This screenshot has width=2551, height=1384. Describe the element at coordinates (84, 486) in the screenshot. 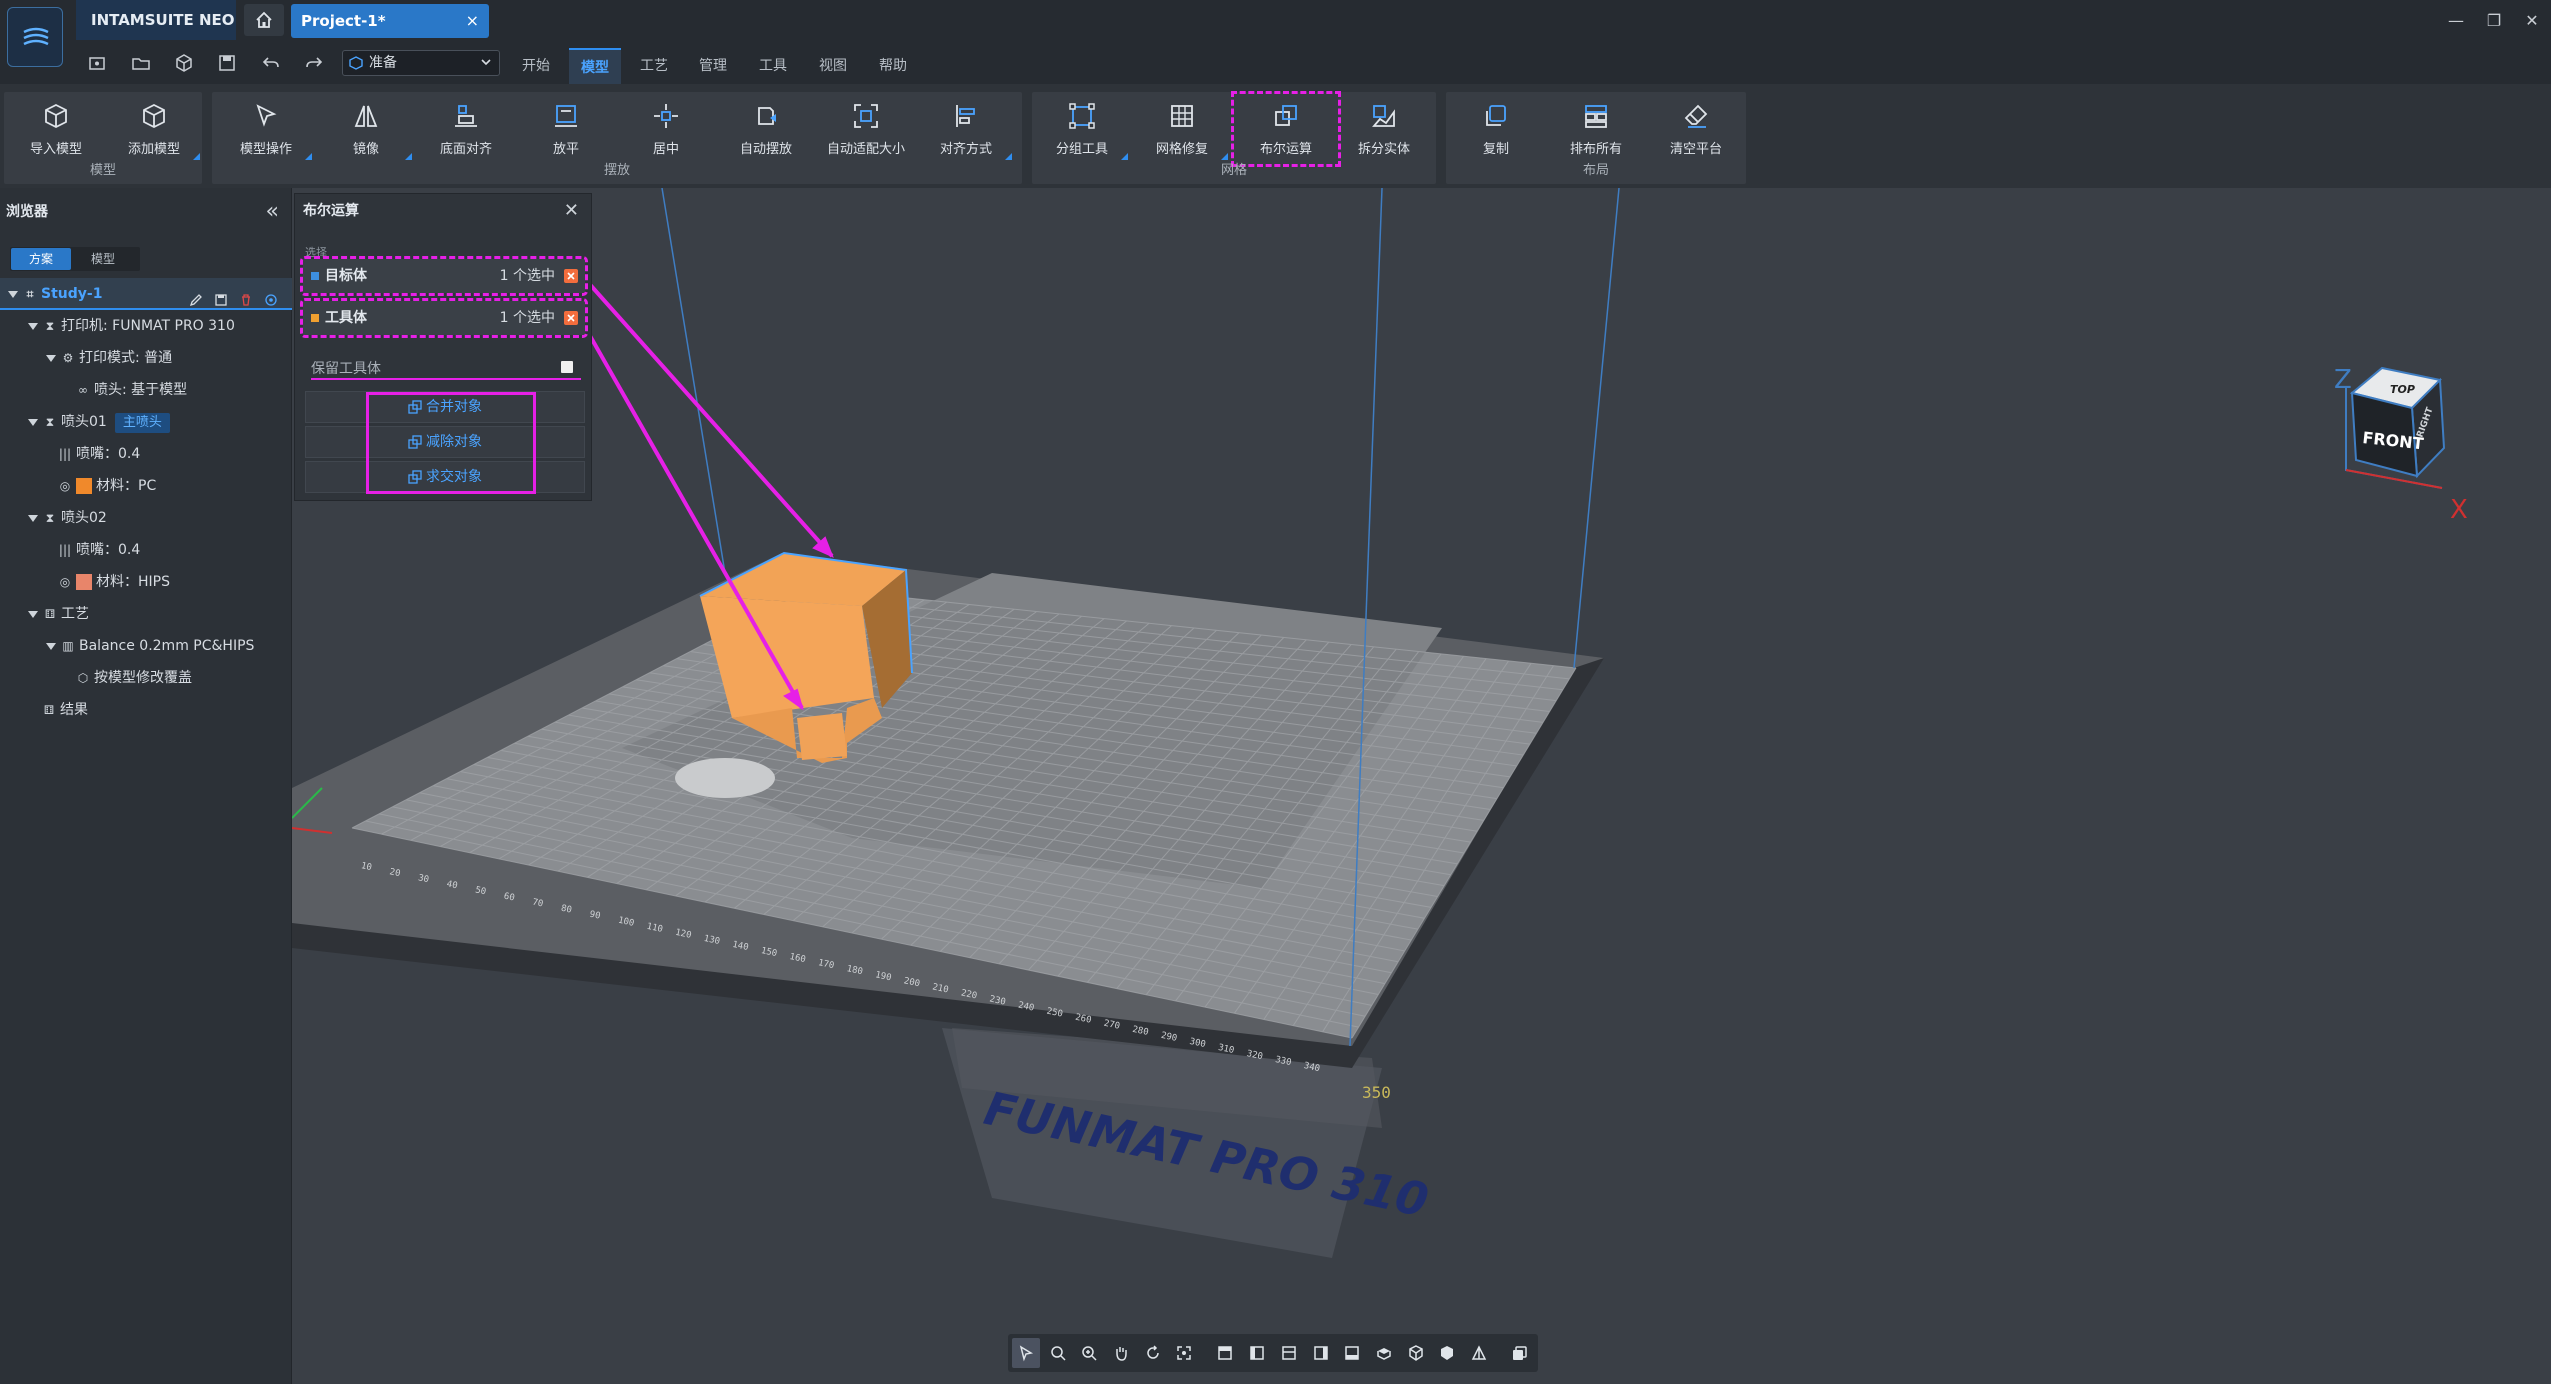

I see `material-color-swatch` at that location.